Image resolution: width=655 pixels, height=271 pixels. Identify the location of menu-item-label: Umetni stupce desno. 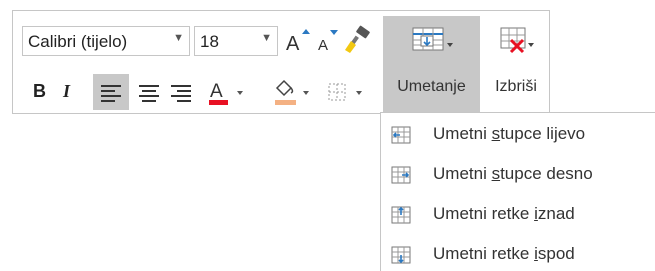
(513, 173).